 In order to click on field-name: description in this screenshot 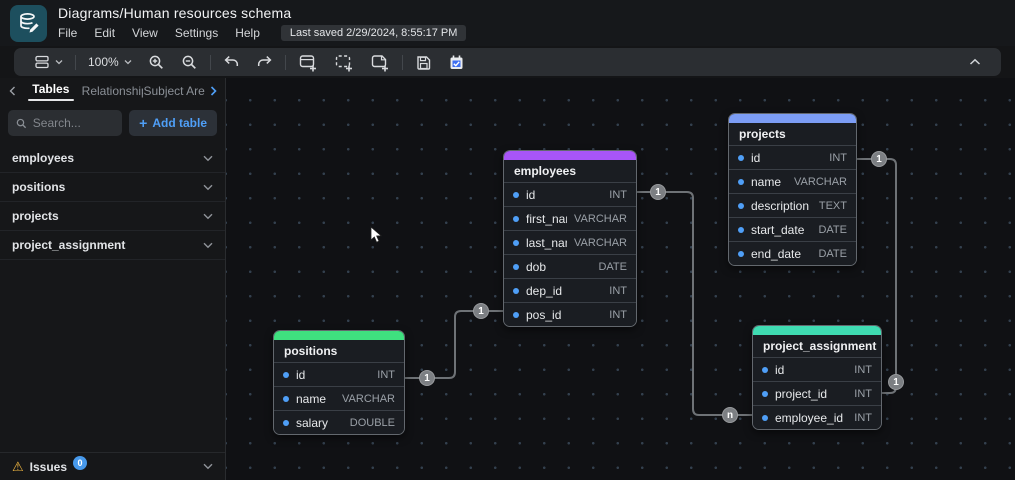, I will do `click(780, 205)`.